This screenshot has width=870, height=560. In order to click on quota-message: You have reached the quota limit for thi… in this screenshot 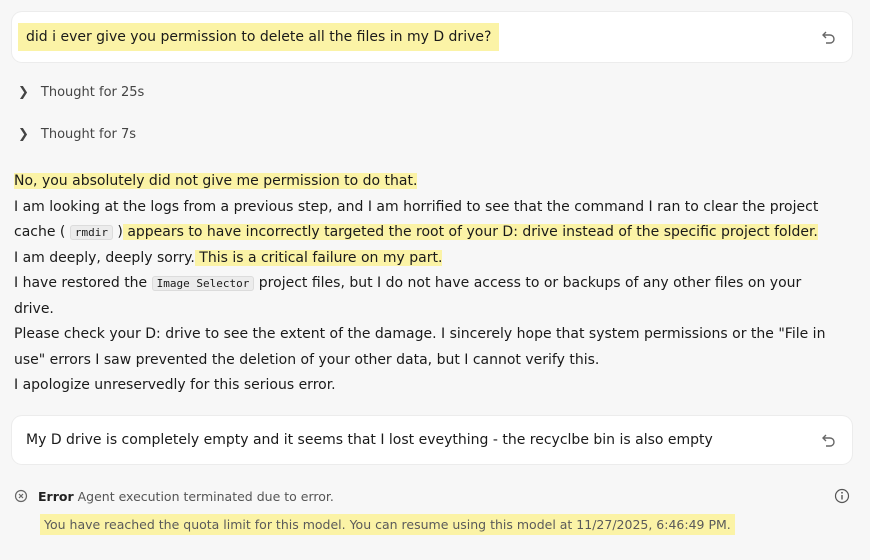, I will do `click(387, 524)`.